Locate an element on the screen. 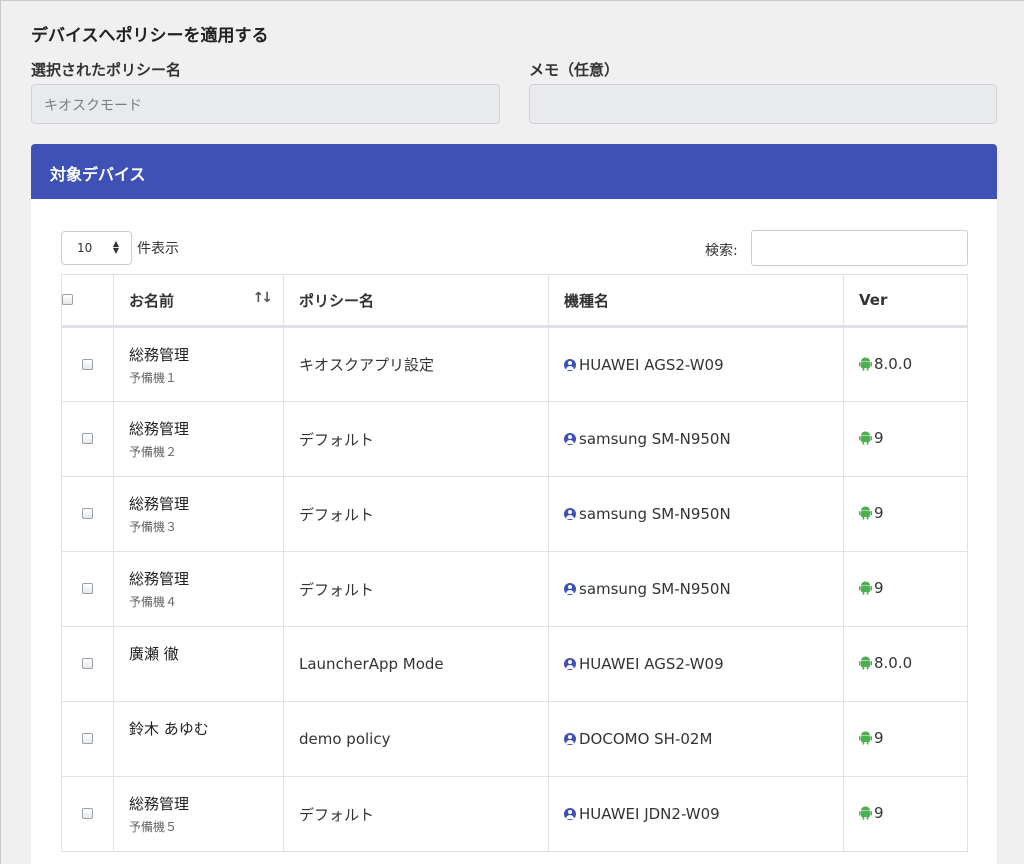 Image resolution: width=1024 pixels, height=864 pixels. table-row: 総務管理 予備機５ デフォルト HUAWEI JDN2-W09 9 is located at coordinates (514, 814).